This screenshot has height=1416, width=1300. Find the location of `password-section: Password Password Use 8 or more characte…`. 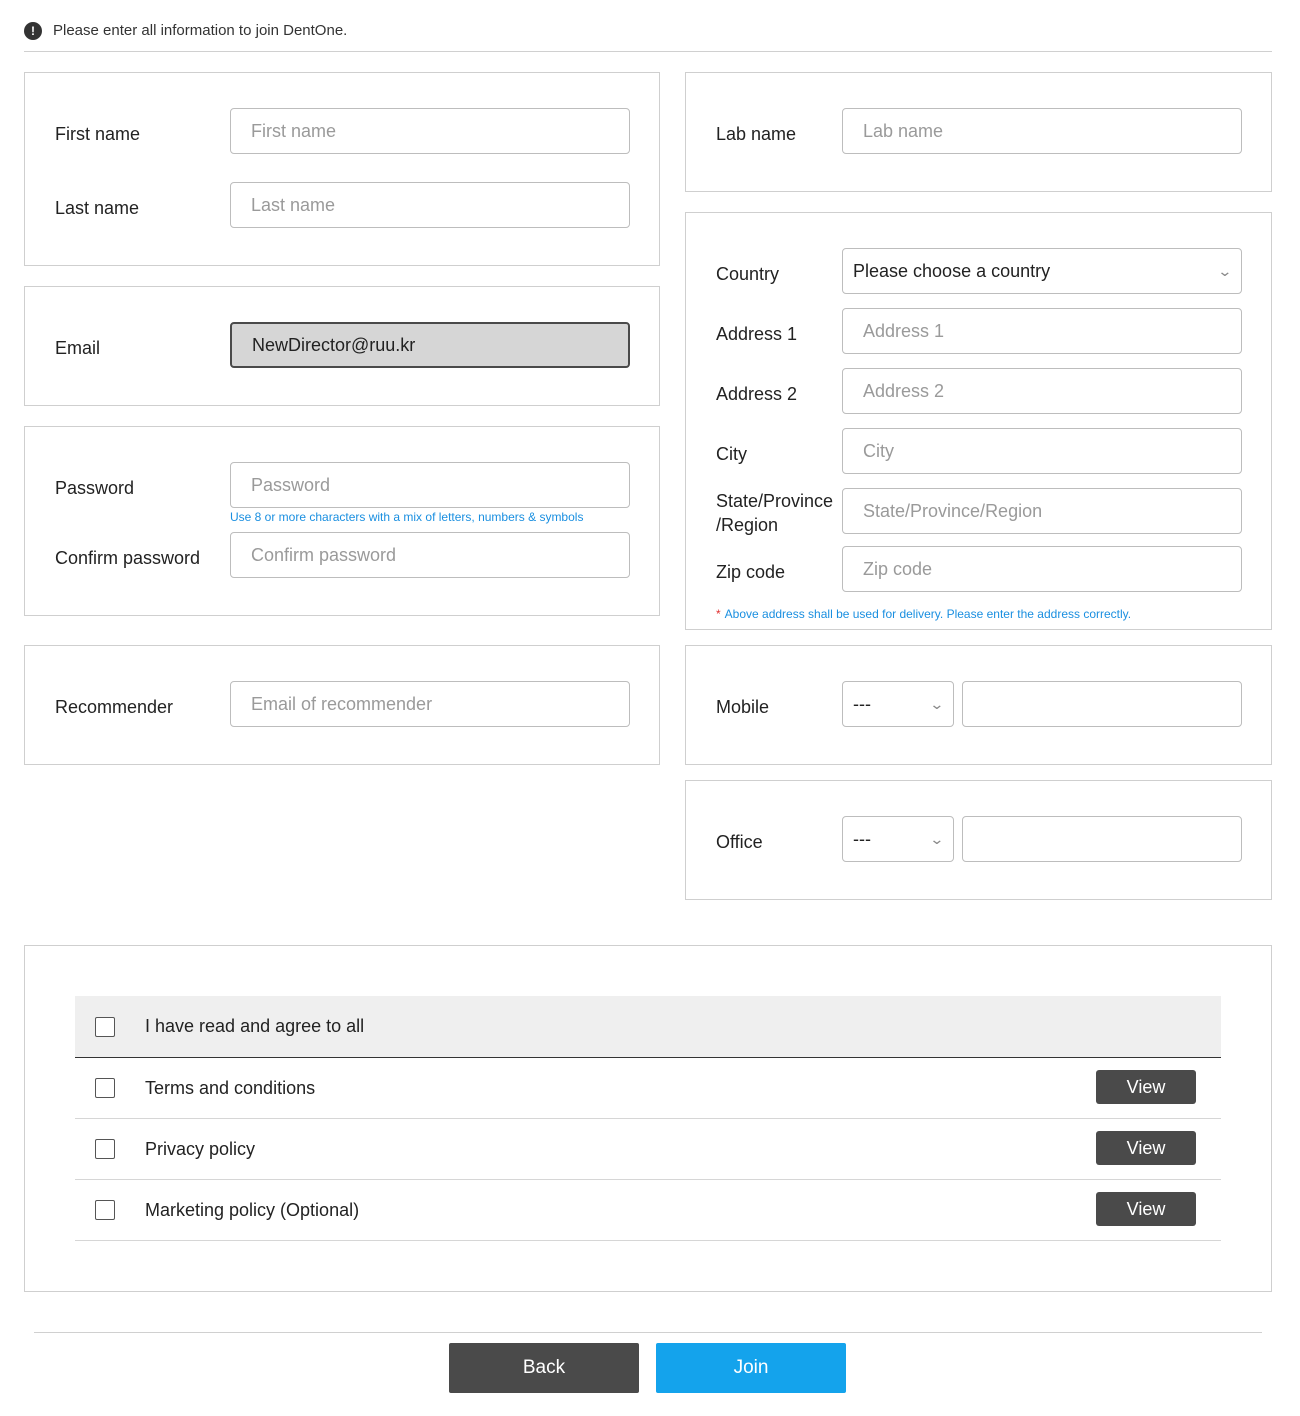

password-section: Password Password Use 8 or more characte… is located at coordinates (342, 521).